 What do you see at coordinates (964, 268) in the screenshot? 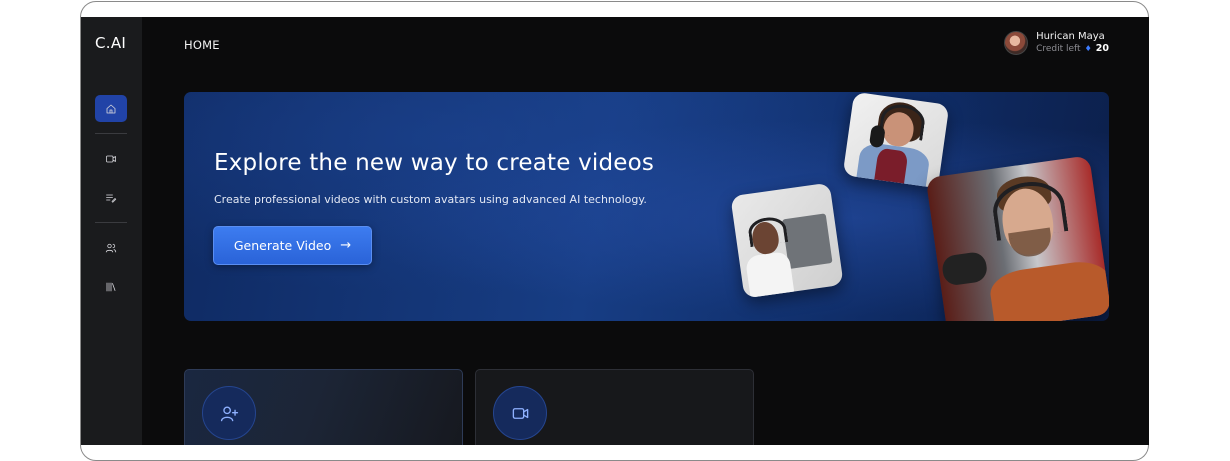
I see `microphone-icon` at bounding box center [964, 268].